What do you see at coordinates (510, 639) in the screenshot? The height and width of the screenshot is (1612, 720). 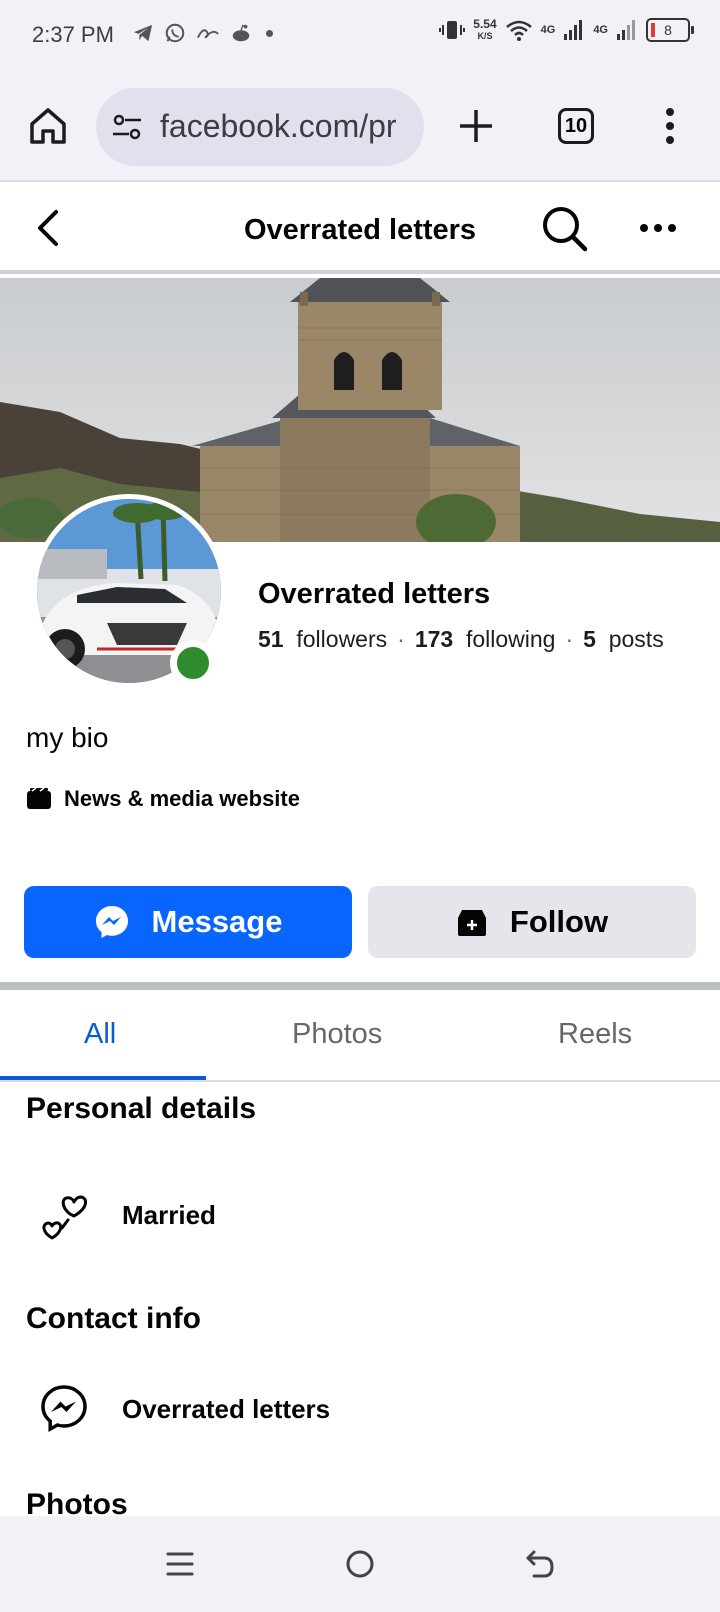 I see `following-label: following` at bounding box center [510, 639].